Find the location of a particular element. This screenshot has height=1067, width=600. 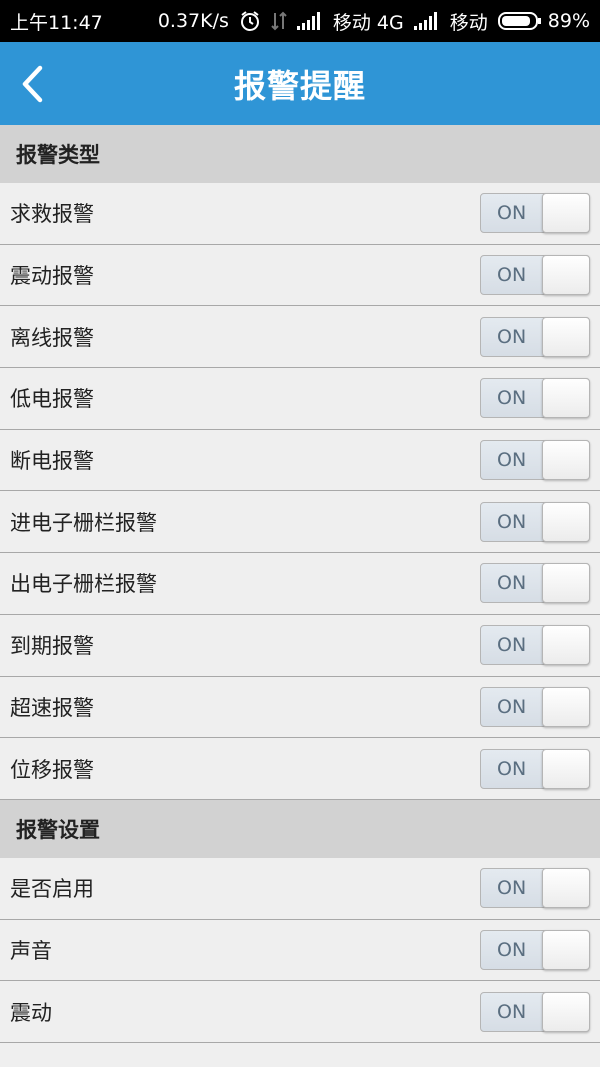

list-item: 震动 ON is located at coordinates (300, 1012).